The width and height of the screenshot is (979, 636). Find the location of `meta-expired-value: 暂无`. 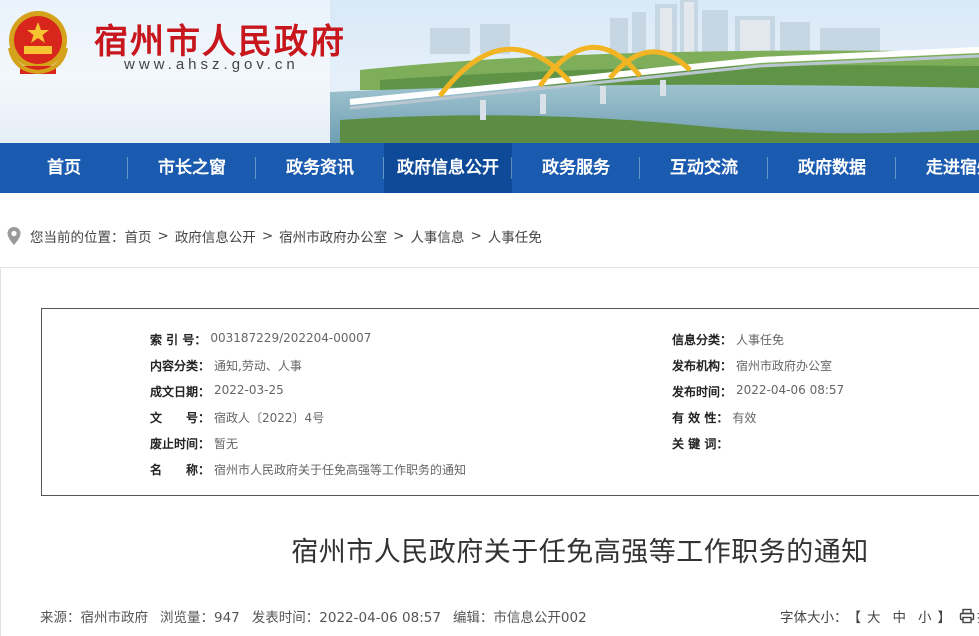

meta-expired-value: 暂无 is located at coordinates (226, 444).